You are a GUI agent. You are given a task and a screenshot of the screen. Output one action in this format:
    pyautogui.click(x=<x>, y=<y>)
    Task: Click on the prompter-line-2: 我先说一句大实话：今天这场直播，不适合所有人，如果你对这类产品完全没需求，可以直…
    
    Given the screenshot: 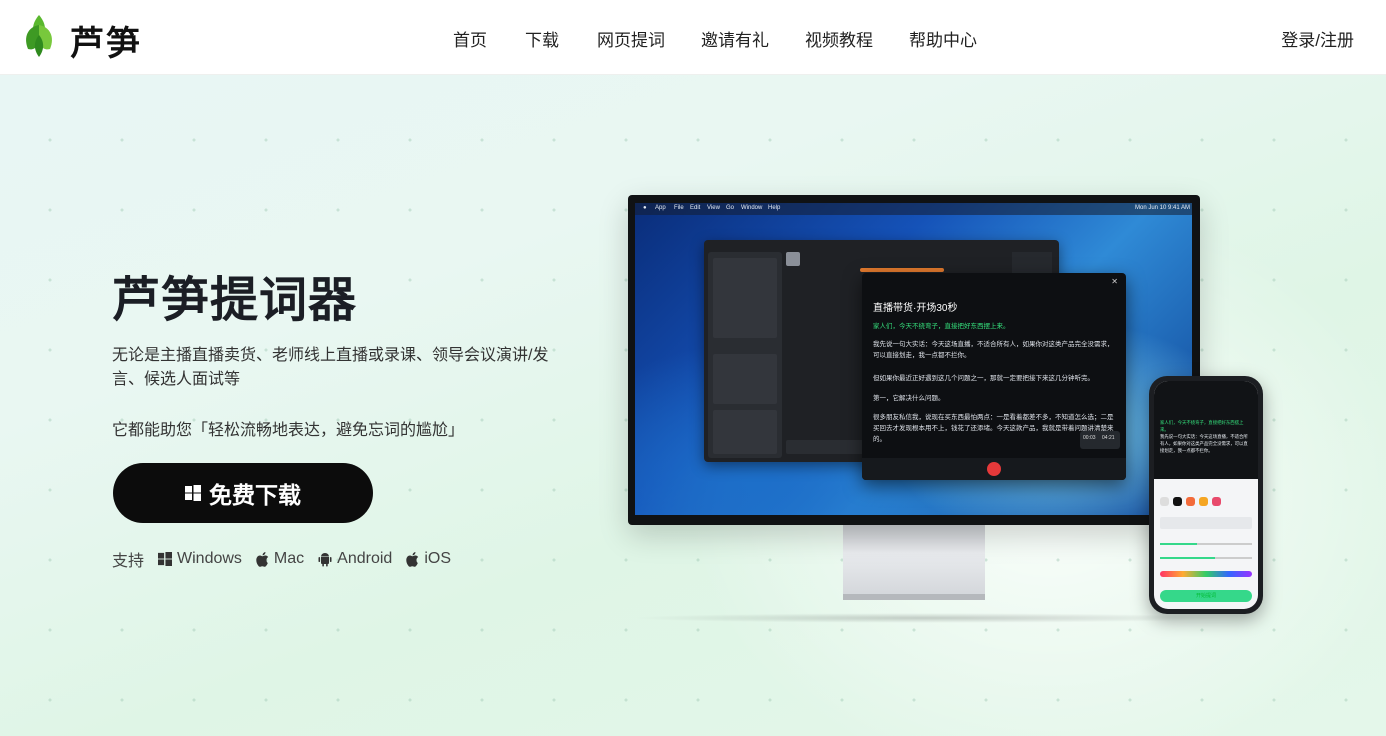 What is the action you would take?
    pyautogui.click(x=993, y=350)
    